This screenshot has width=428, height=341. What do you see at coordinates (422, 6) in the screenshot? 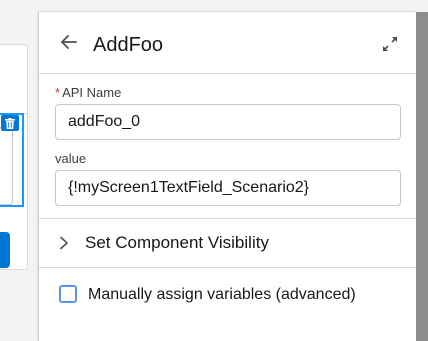
I see `scrollbar-top-cap` at bounding box center [422, 6].